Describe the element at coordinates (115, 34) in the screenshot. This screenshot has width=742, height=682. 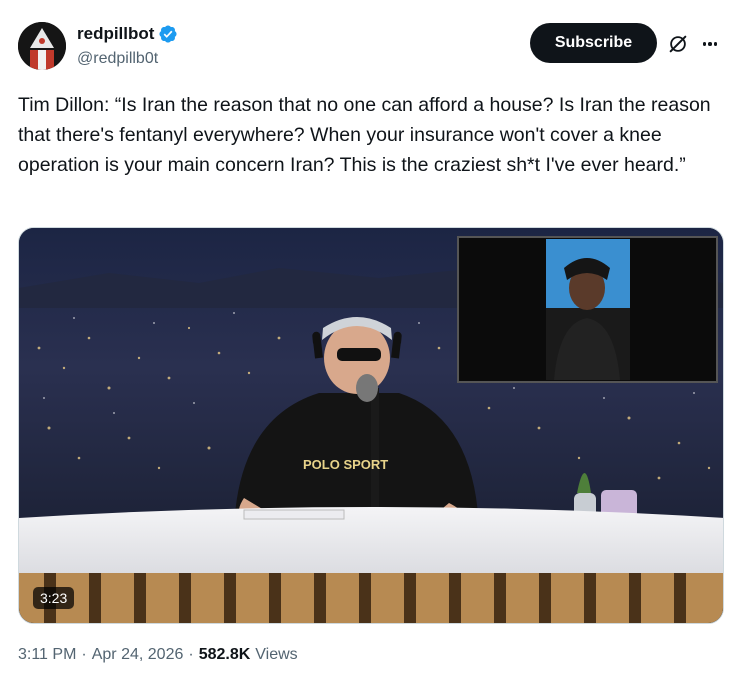
I see `author-display-name: redpillbot` at that location.